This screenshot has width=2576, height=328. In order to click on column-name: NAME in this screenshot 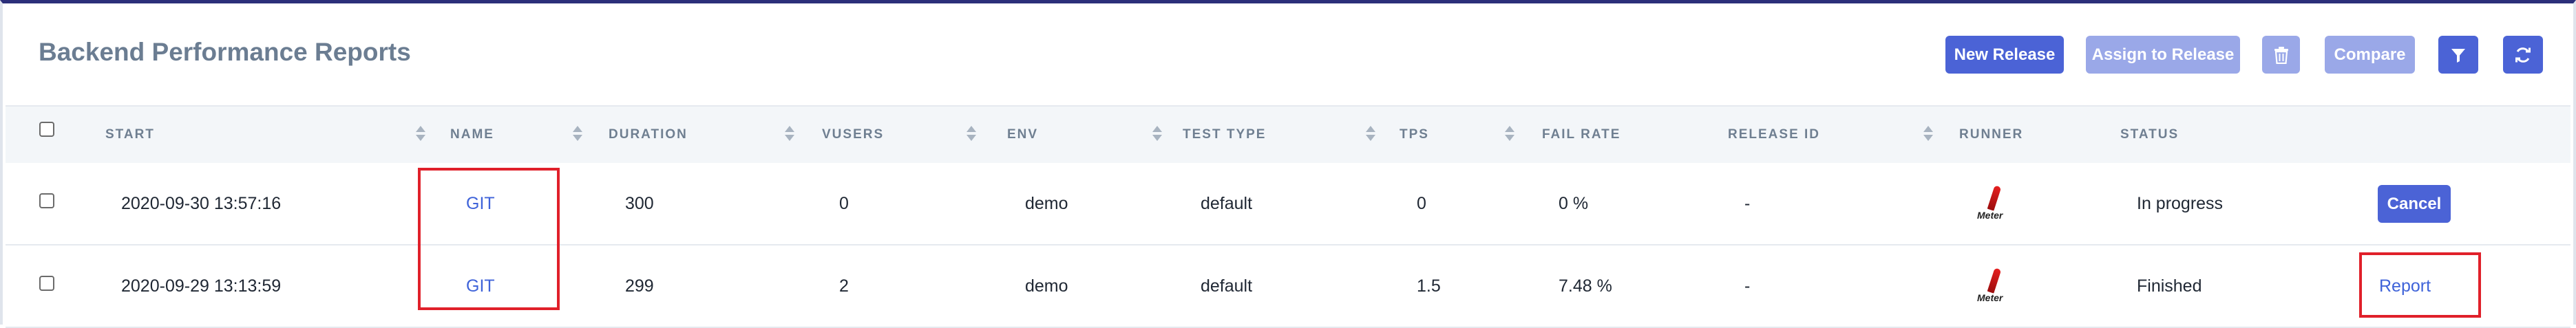, I will do `click(472, 135)`.